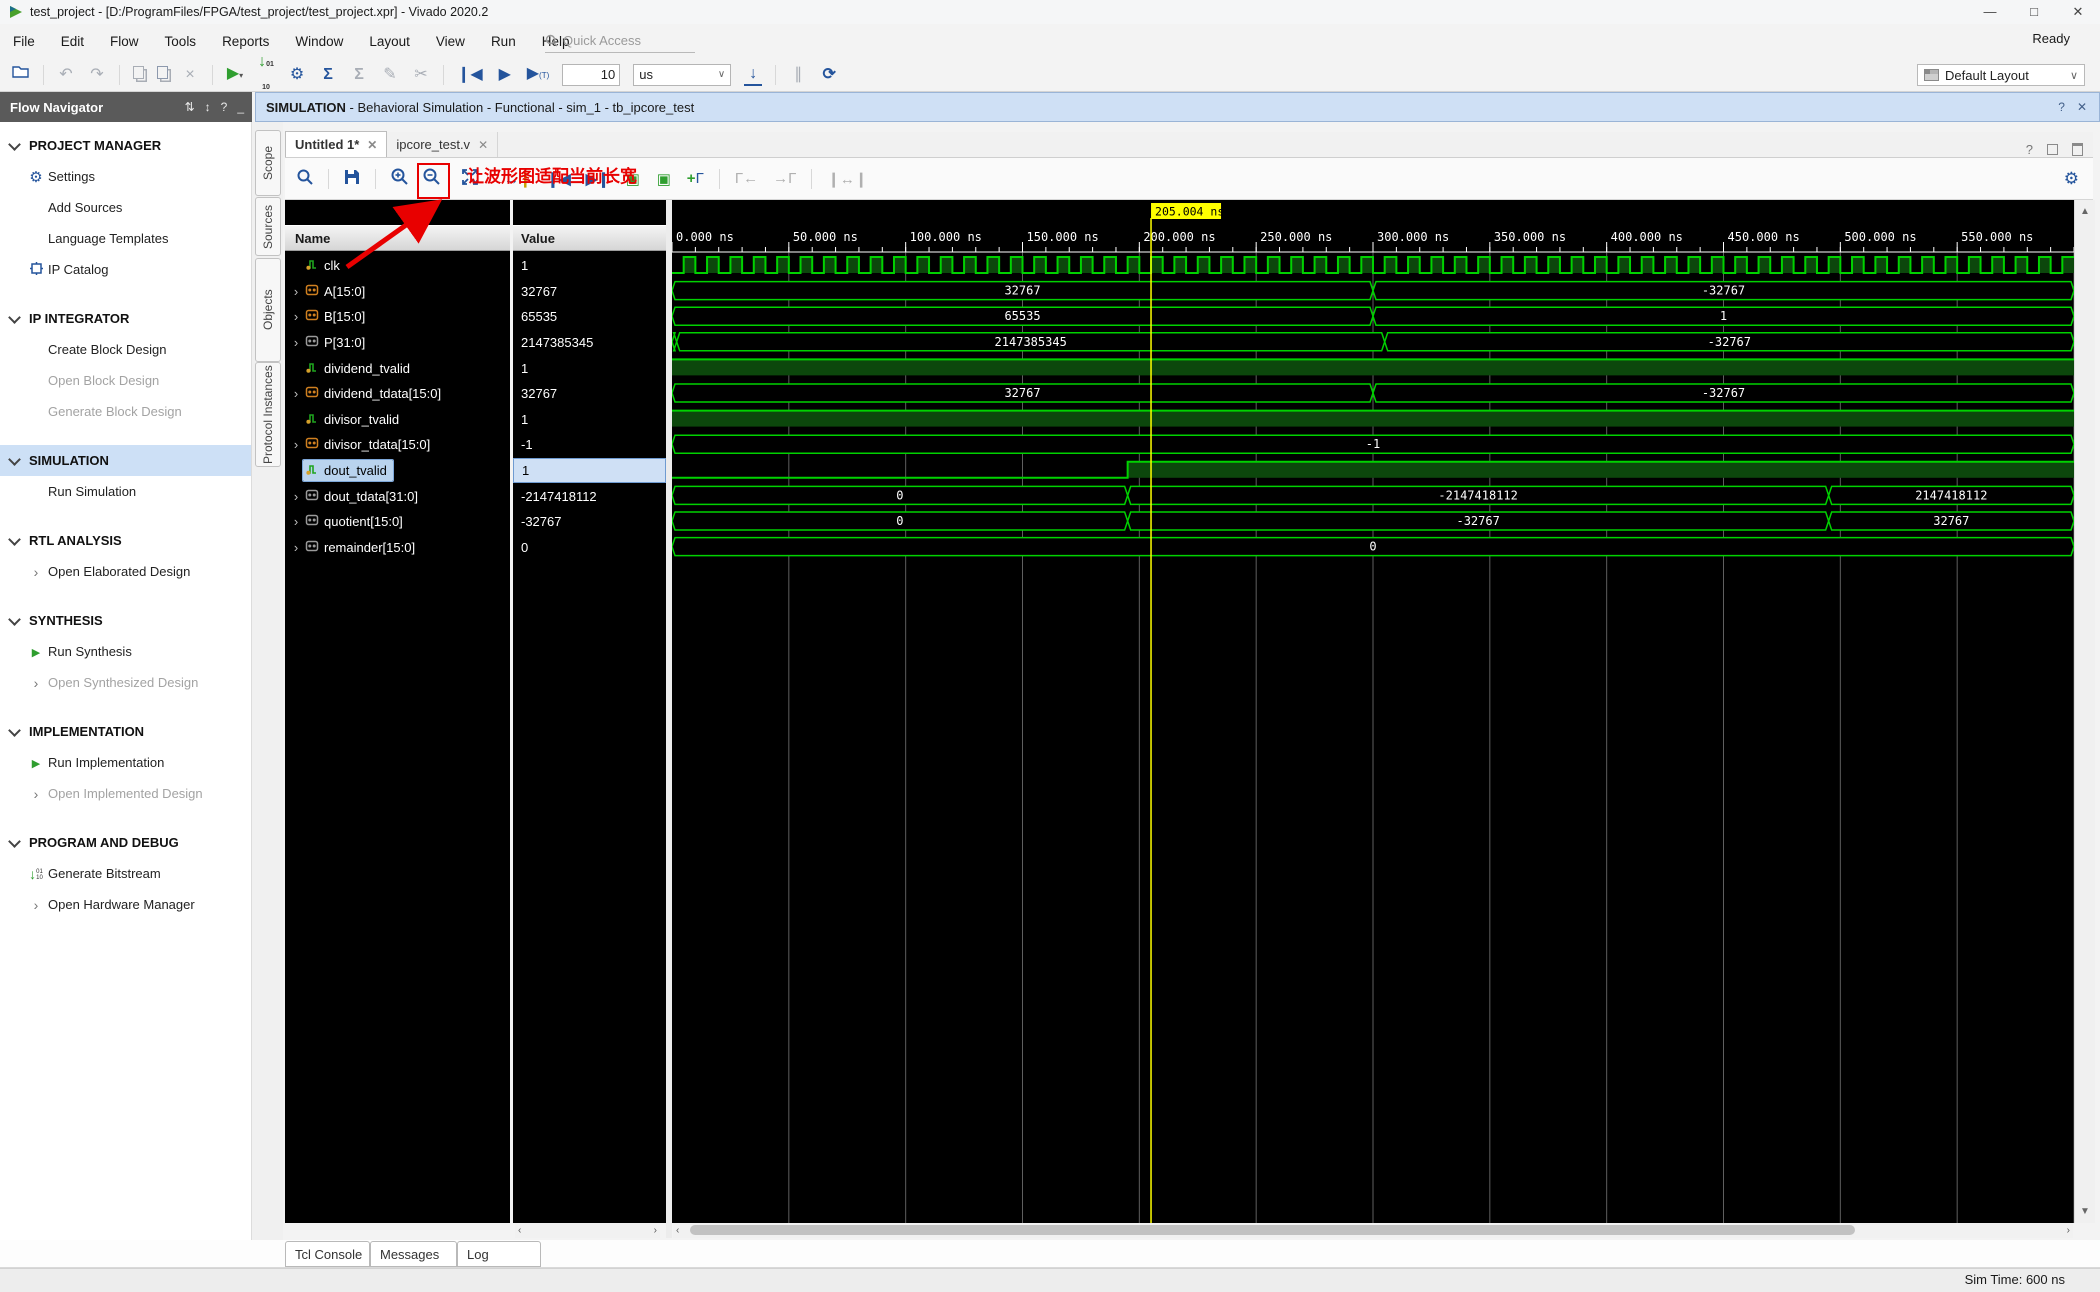  Describe the element at coordinates (97, 75) in the screenshot. I see `redo-icon: ↷` at that location.